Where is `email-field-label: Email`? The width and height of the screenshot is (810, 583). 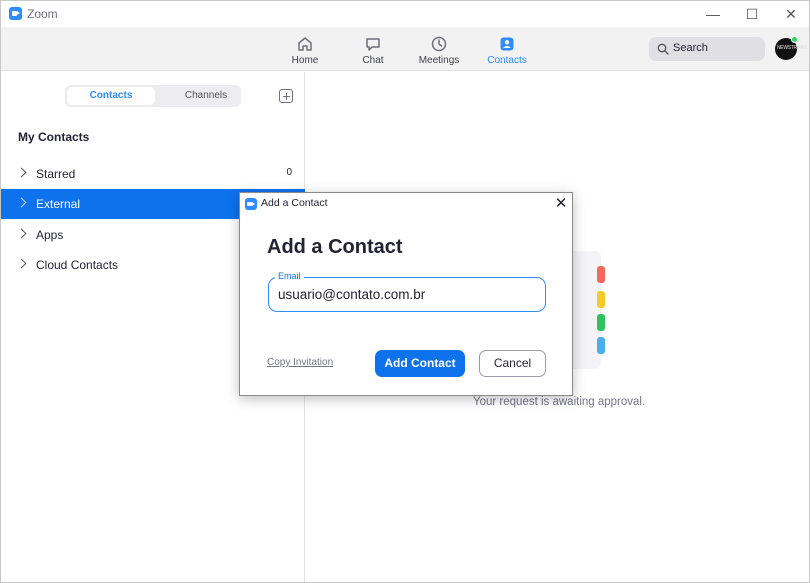 email-field-label: Email is located at coordinates (289, 276).